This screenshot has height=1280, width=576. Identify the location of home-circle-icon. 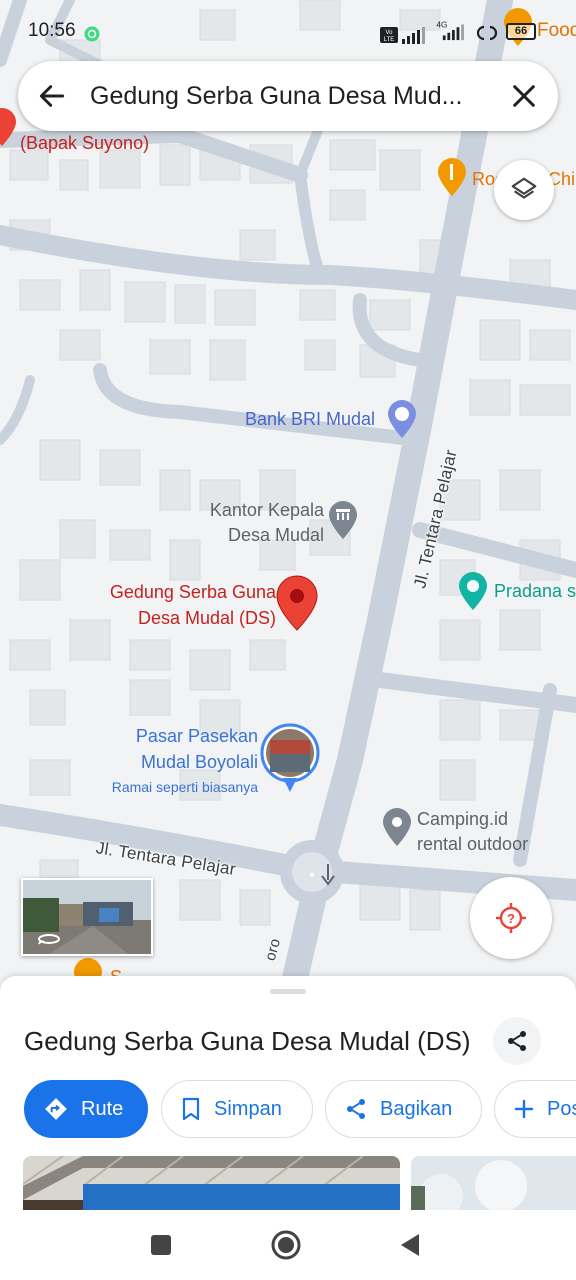
(286, 1245).